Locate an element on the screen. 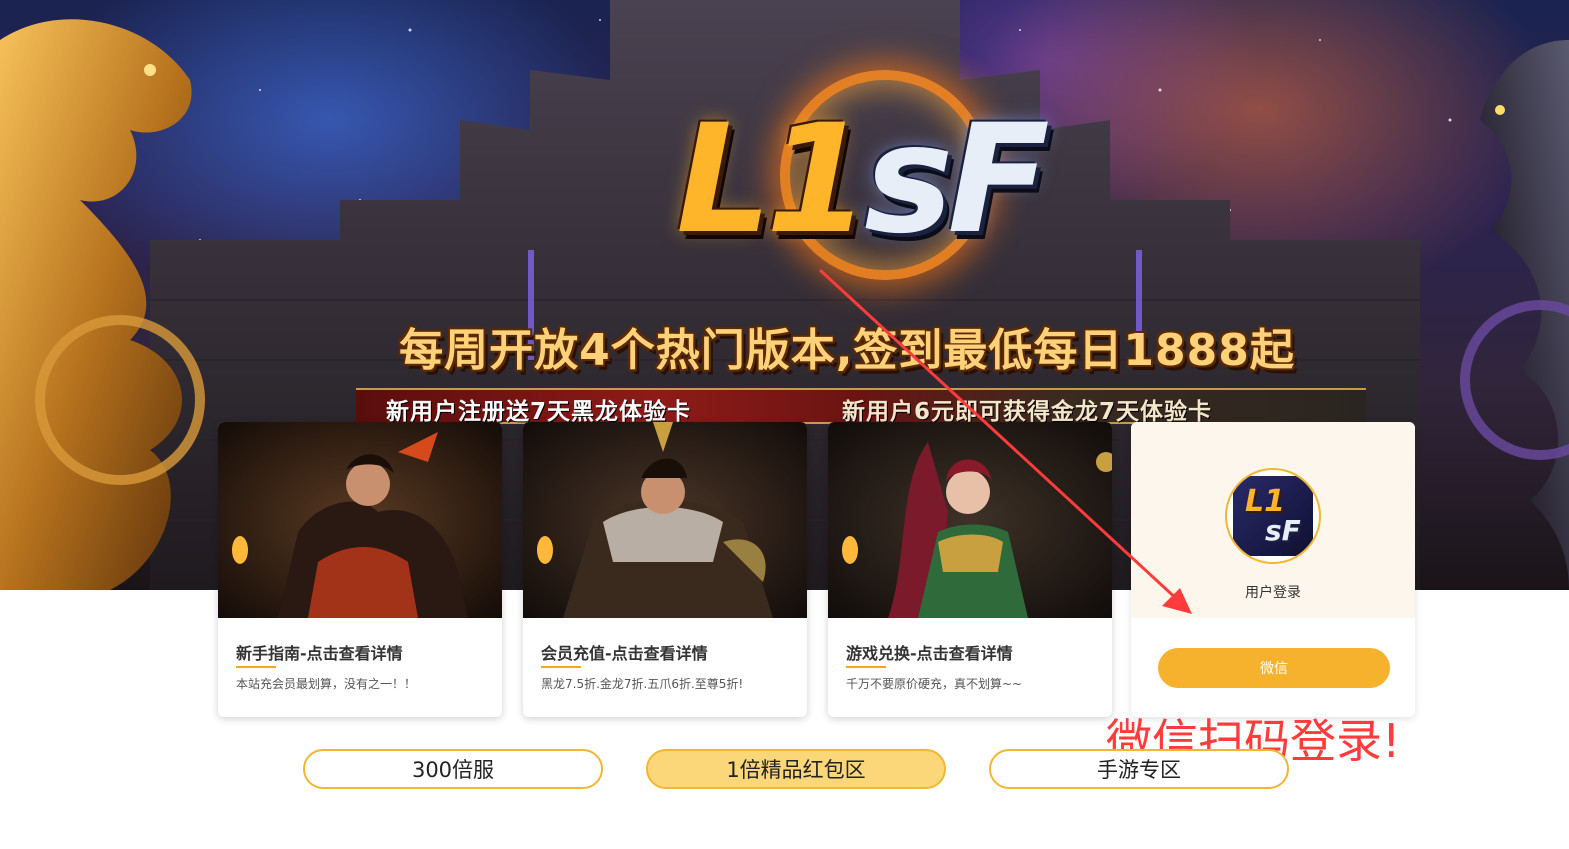  card-title: 会员充值-点击查看详情 is located at coordinates (624, 653).